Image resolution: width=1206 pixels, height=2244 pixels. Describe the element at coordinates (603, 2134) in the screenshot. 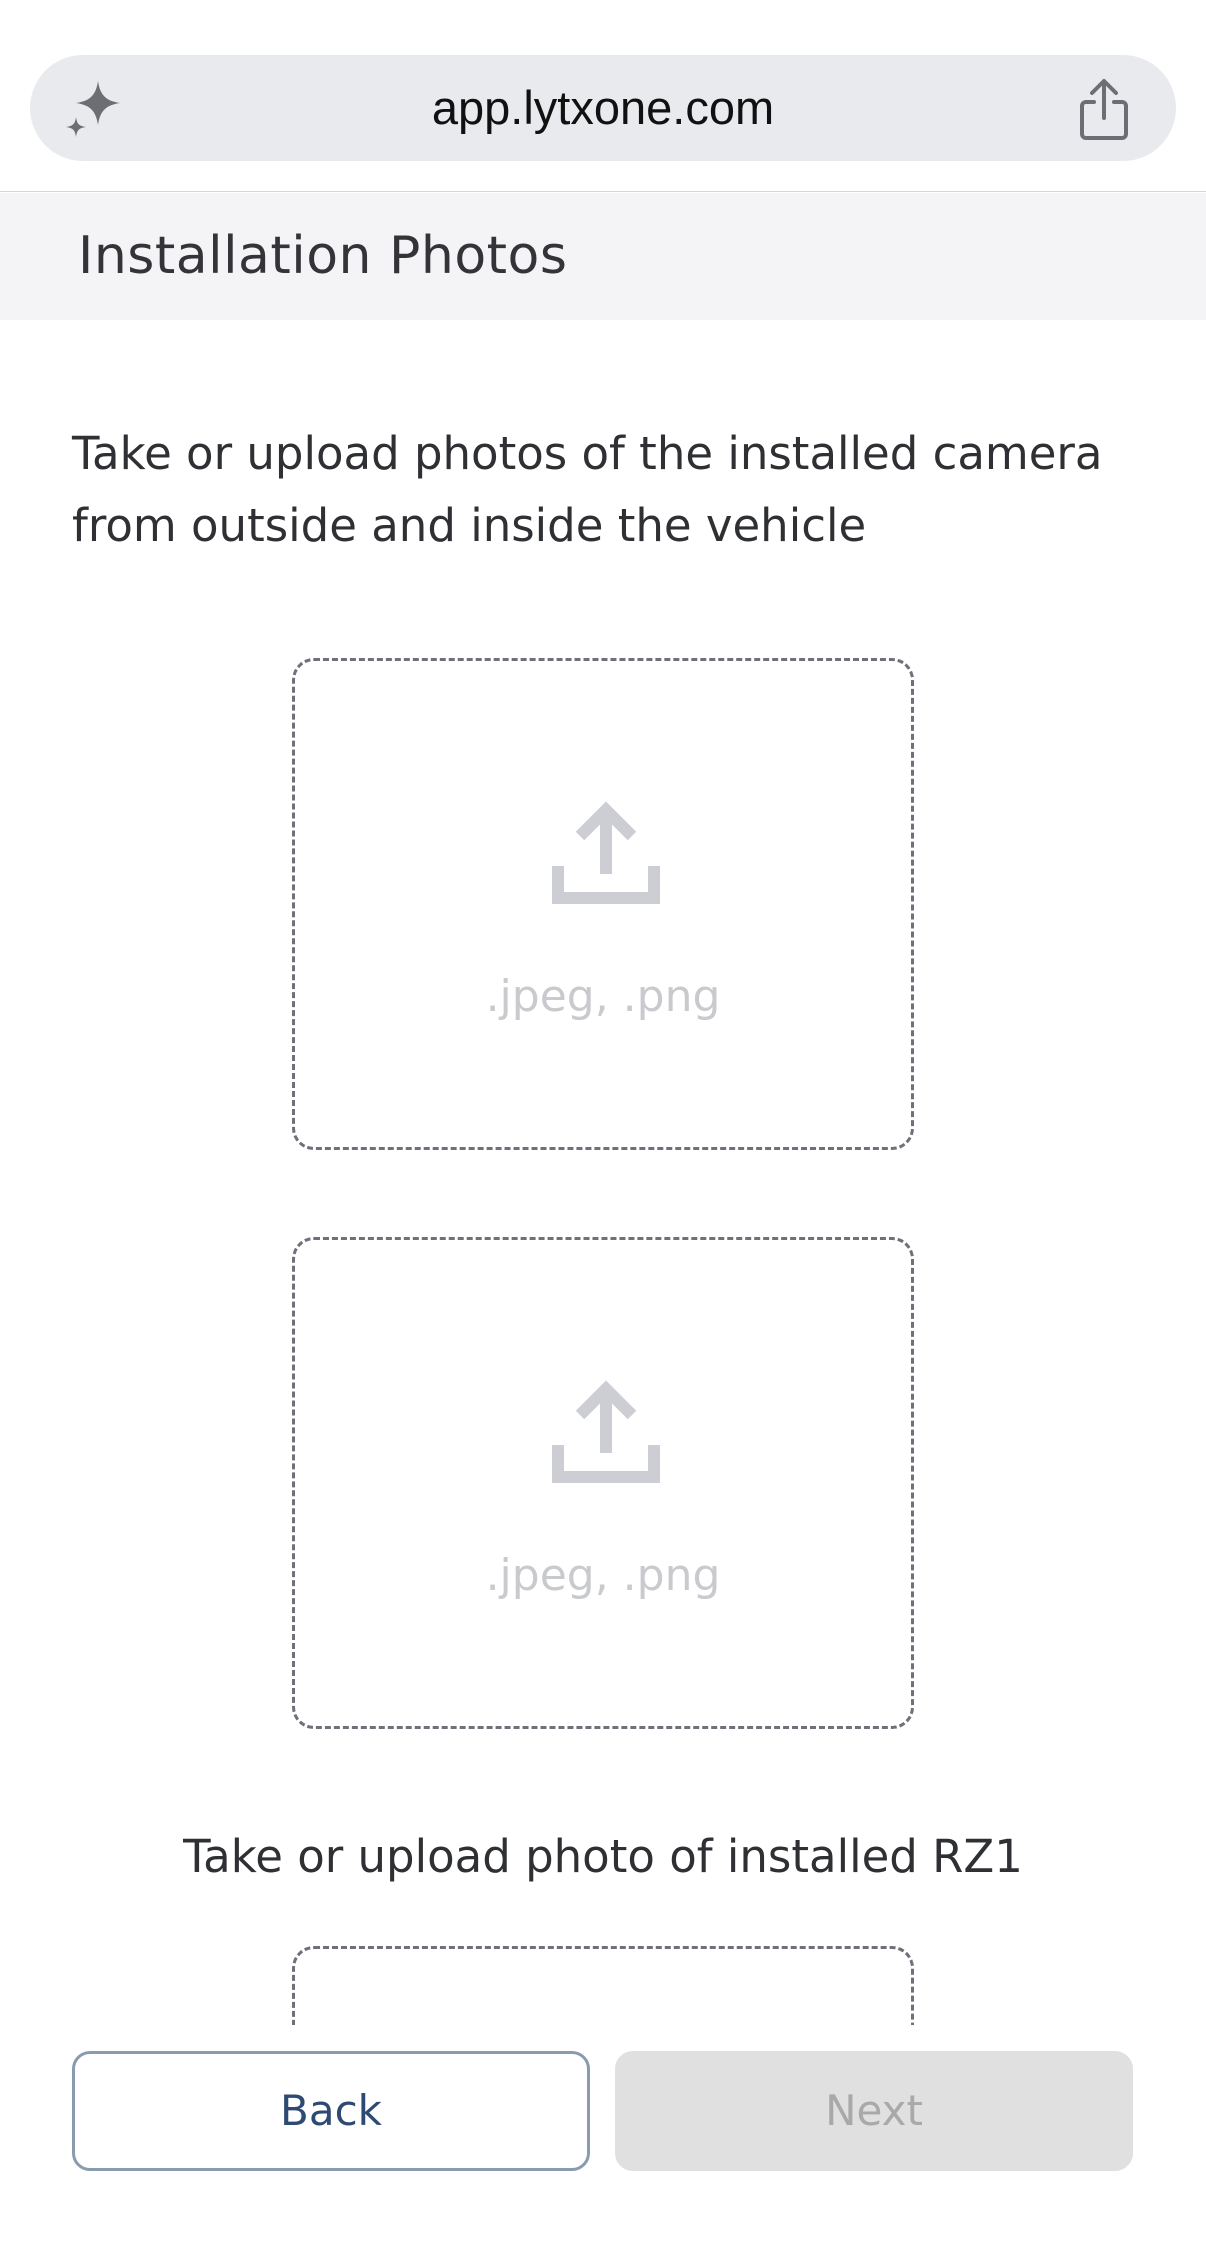

I see `footer-actions: Back Next` at that location.